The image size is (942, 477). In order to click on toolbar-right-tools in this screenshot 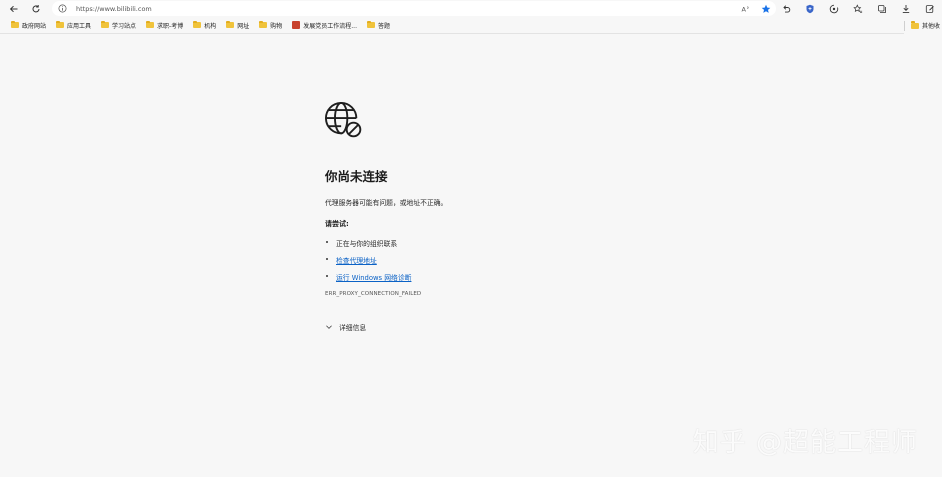, I will do `click(858, 8)`.